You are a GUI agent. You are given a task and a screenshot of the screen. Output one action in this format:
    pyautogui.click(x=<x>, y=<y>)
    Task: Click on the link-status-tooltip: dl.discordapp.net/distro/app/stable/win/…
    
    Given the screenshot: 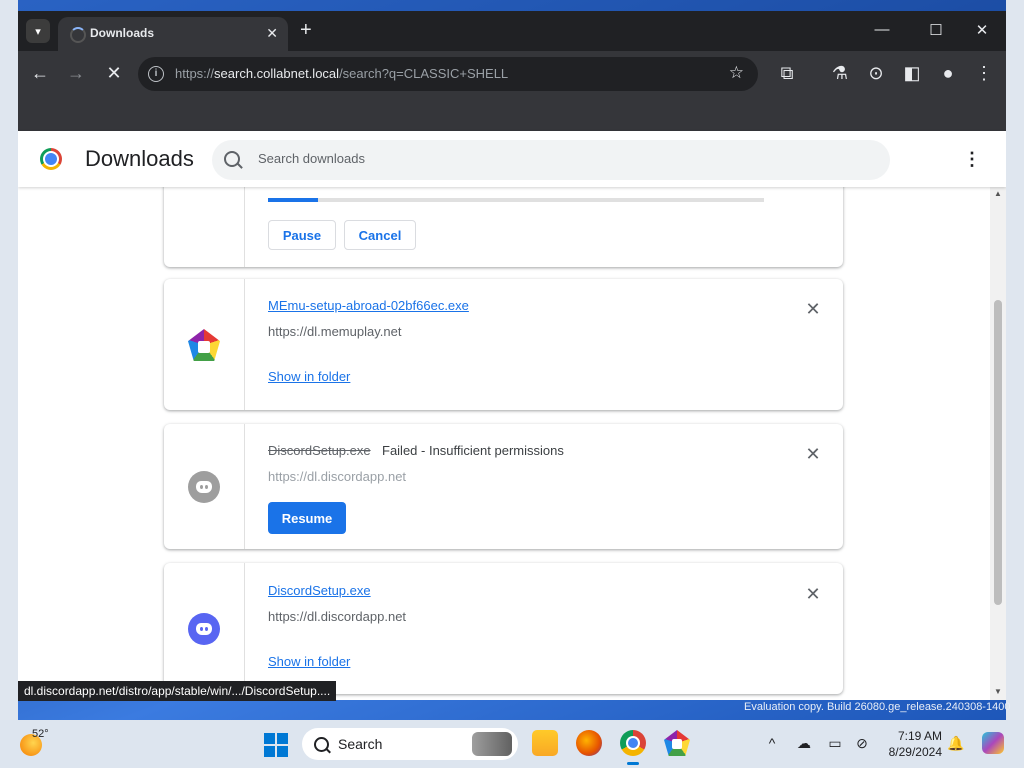 What is the action you would take?
    pyautogui.click(x=177, y=691)
    